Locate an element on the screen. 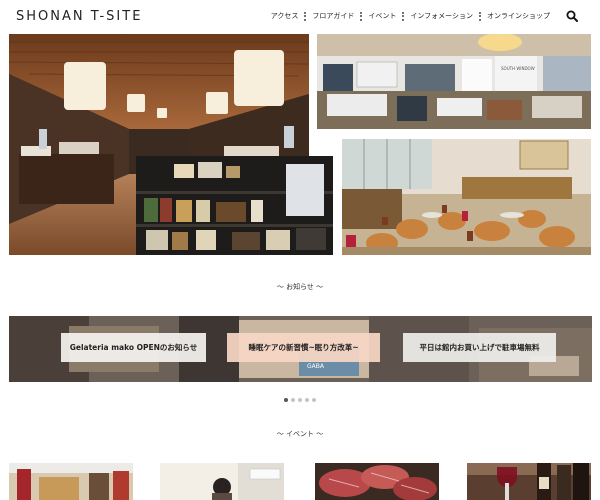 Image resolution: width=600 pixels, height=500 pixels. main-nav: アクセス フロアガイド イベント インフォメーション オンラインショップ is located at coordinates (410, 16).